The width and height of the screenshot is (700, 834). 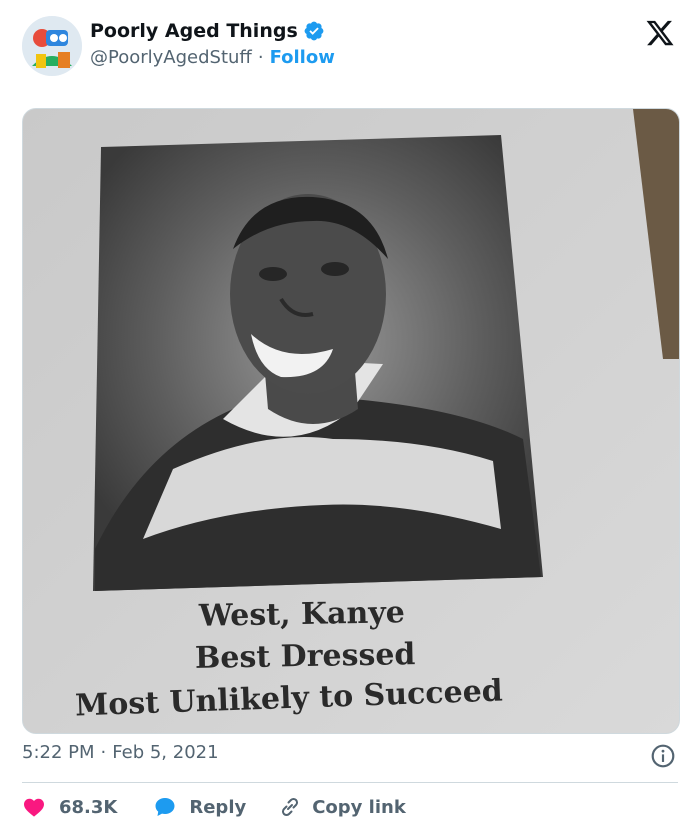 What do you see at coordinates (218, 807) in the screenshot?
I see `reply-label: Reply` at bounding box center [218, 807].